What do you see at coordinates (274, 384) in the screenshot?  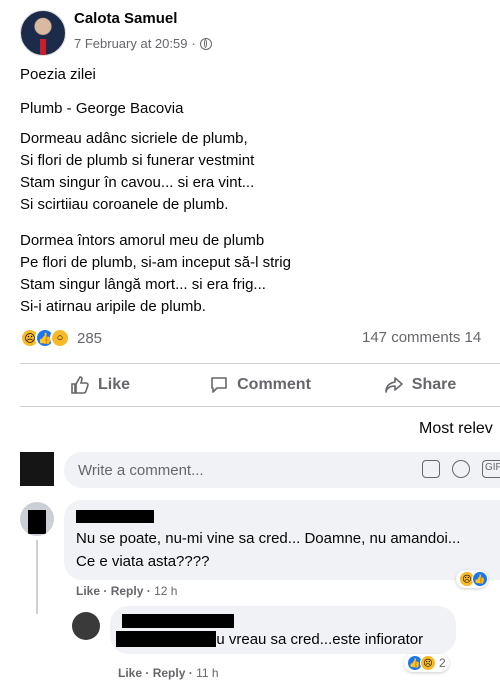 I see `comment-label: Comment` at bounding box center [274, 384].